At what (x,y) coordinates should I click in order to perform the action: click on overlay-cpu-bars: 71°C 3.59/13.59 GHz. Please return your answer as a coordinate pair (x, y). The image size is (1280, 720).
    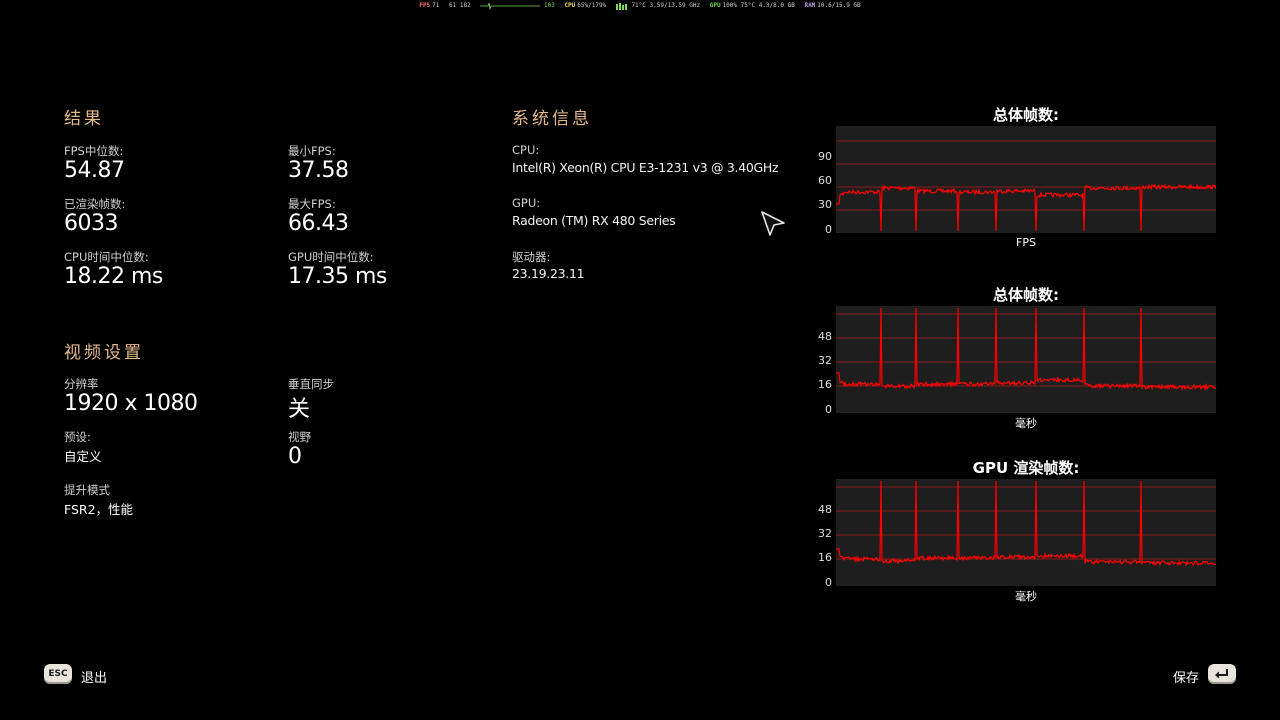
    Looking at the image, I should click on (658, 6).